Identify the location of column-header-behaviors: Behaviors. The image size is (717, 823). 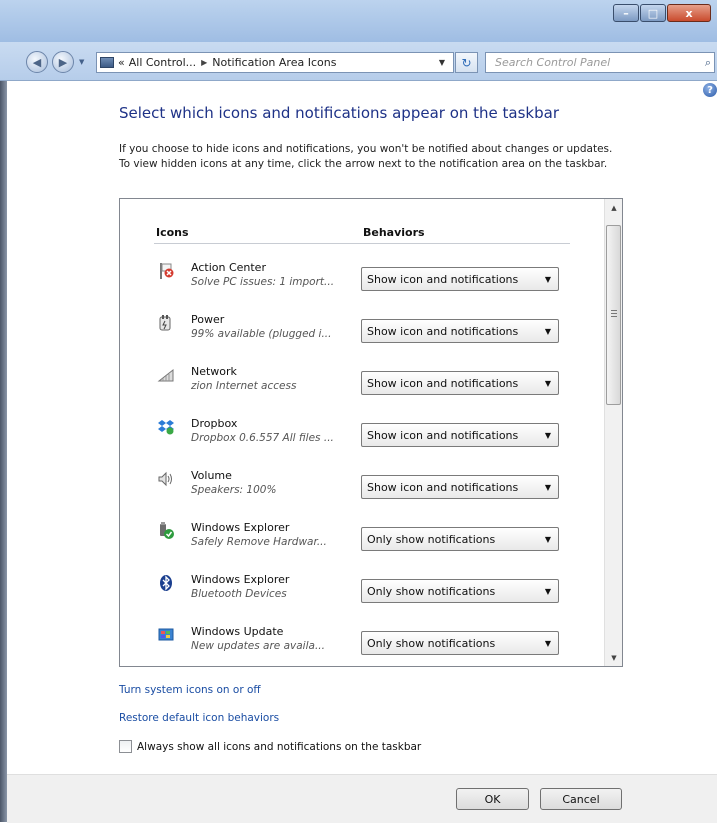
(394, 232).